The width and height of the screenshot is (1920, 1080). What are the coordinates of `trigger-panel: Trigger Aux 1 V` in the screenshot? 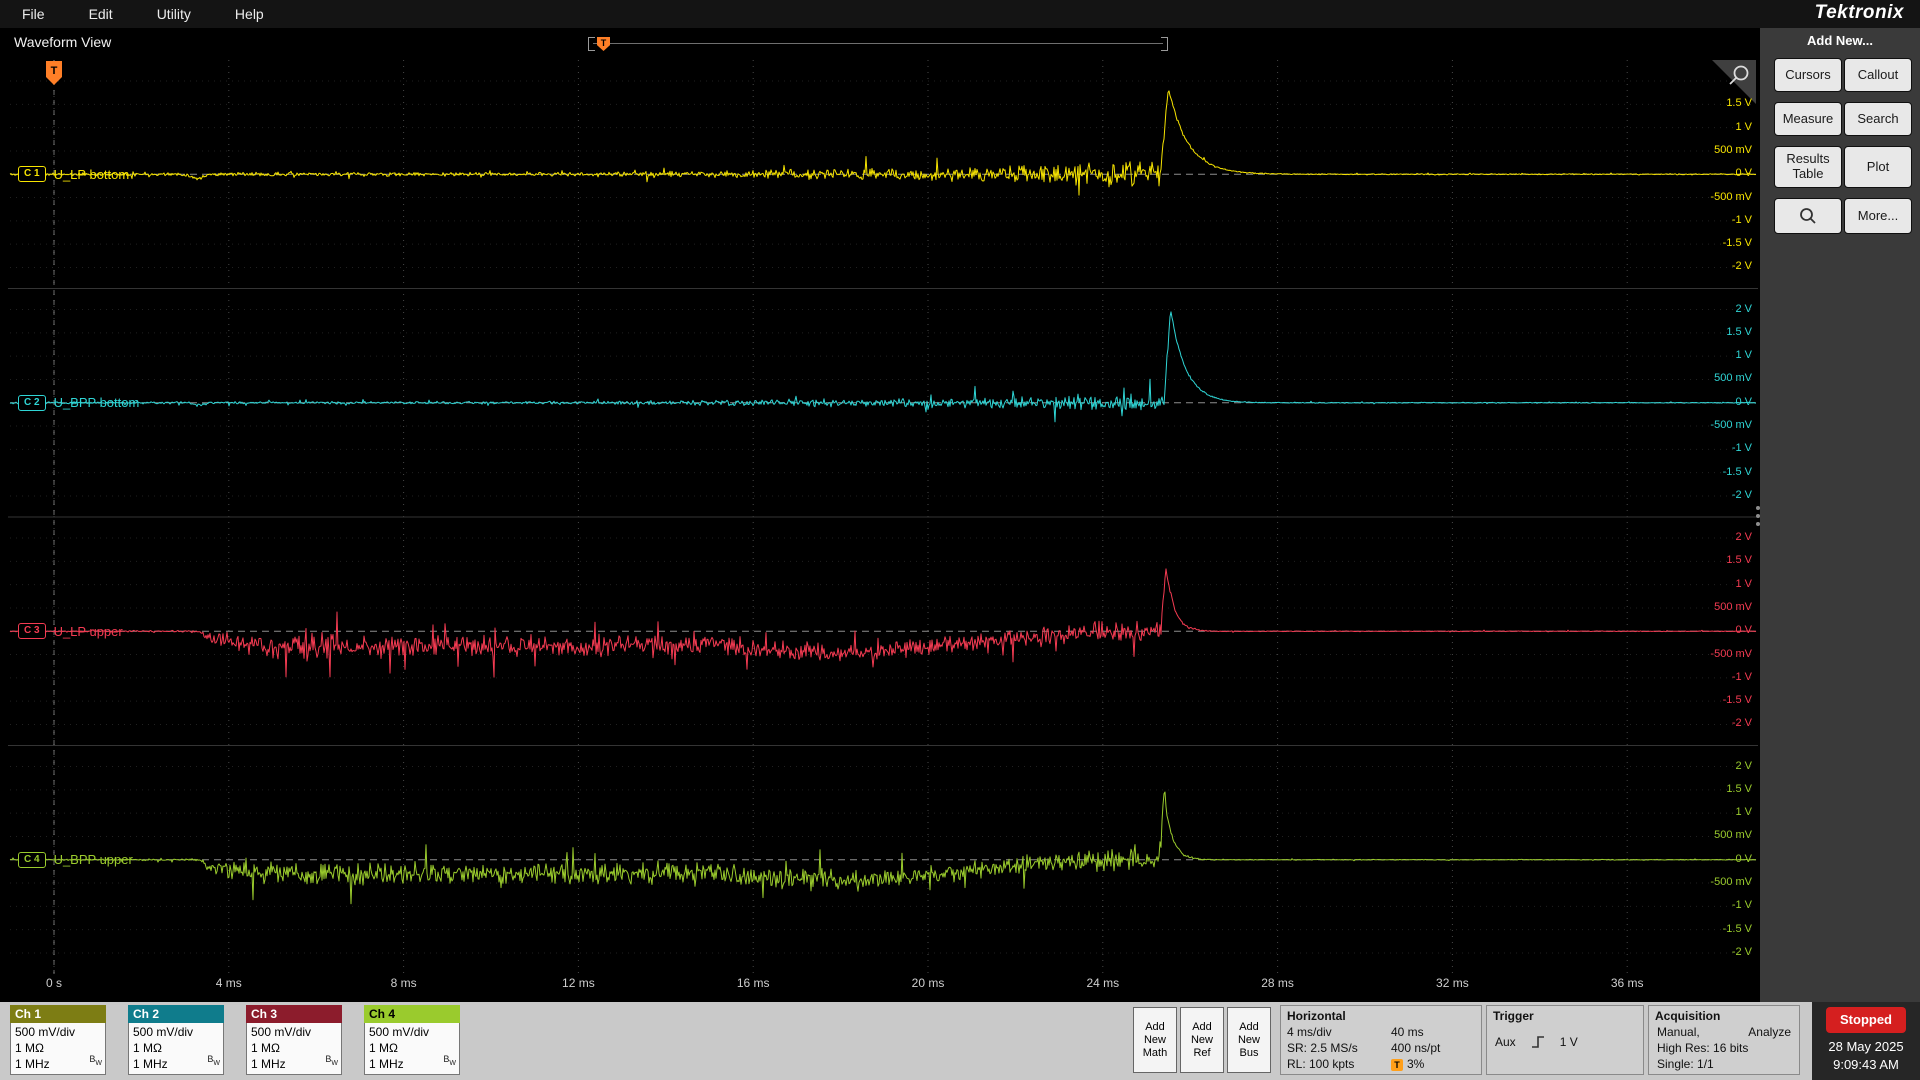 It's located at (1565, 1040).